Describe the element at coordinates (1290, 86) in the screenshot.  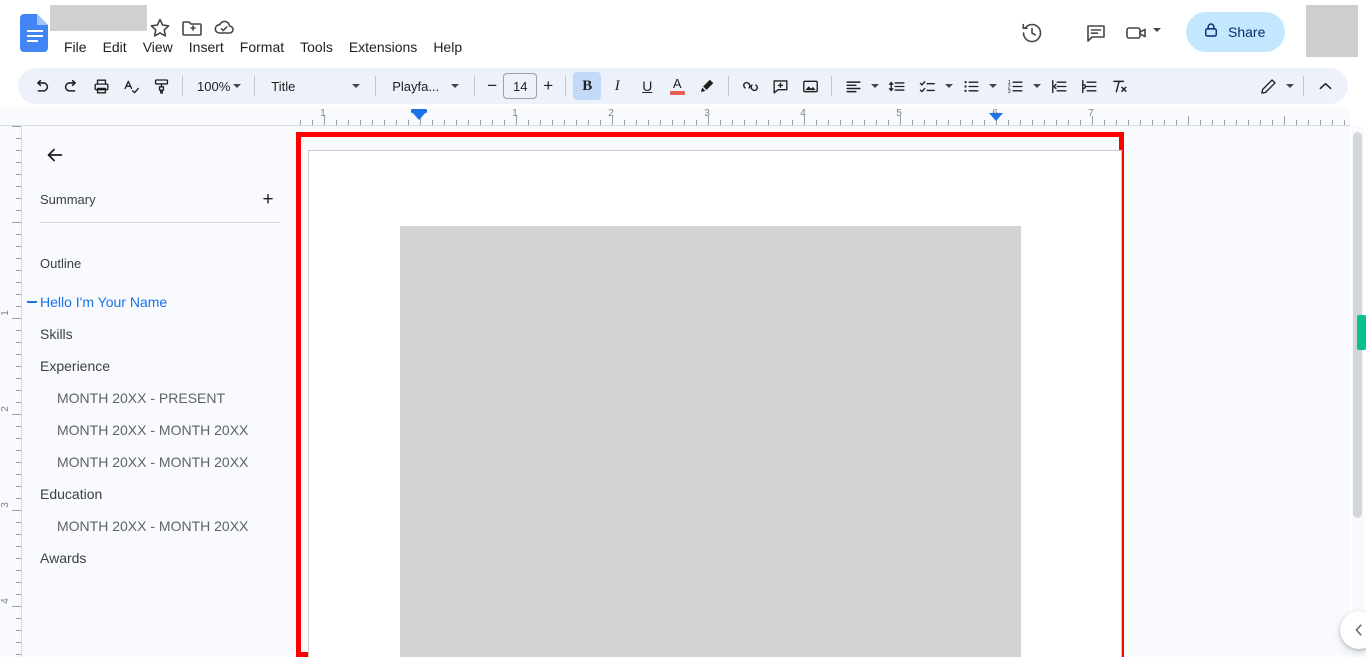
I see `editing-mode-caret-icon` at that location.